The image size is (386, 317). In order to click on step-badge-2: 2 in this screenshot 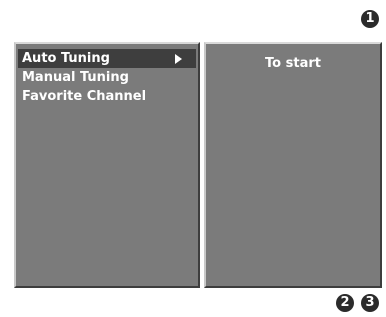, I will do `click(345, 303)`.